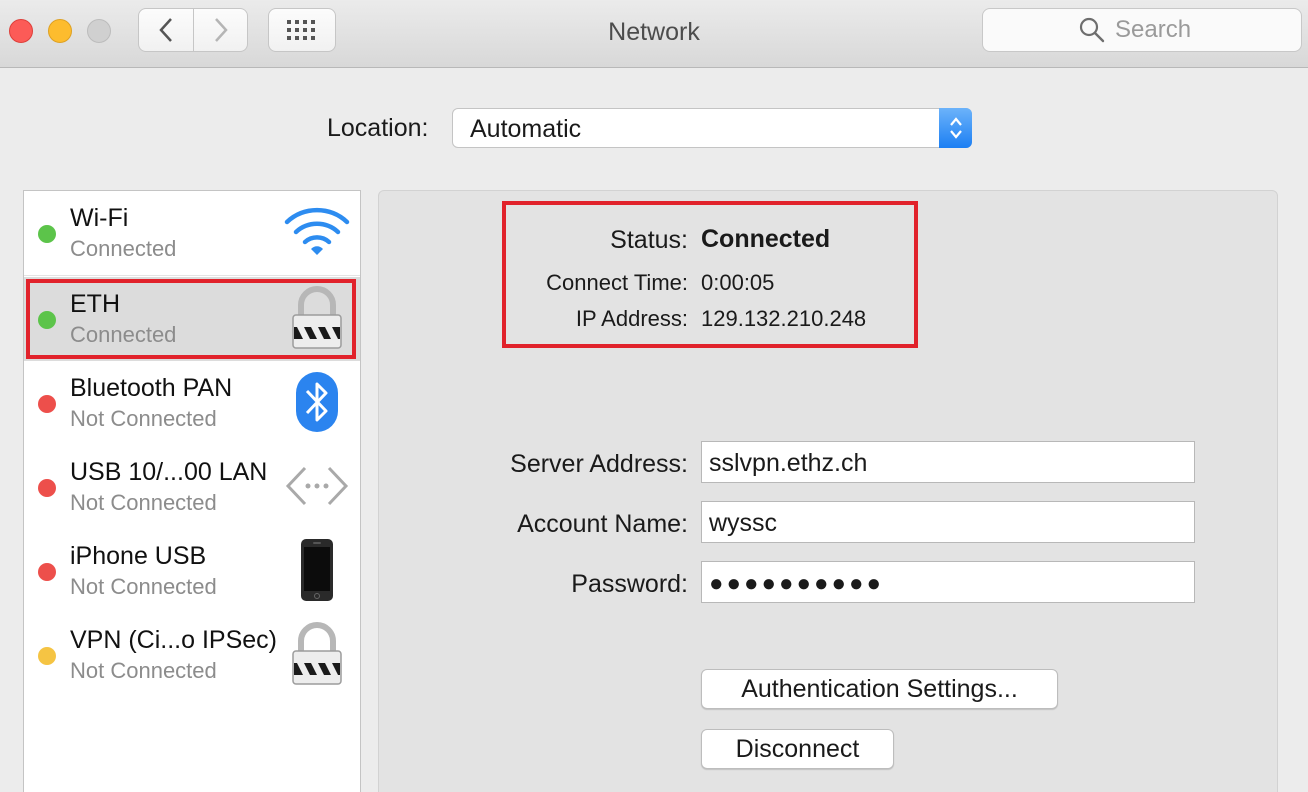 The width and height of the screenshot is (1308, 792). Describe the element at coordinates (955, 128) in the screenshot. I see `select-stepper-icon` at that location.